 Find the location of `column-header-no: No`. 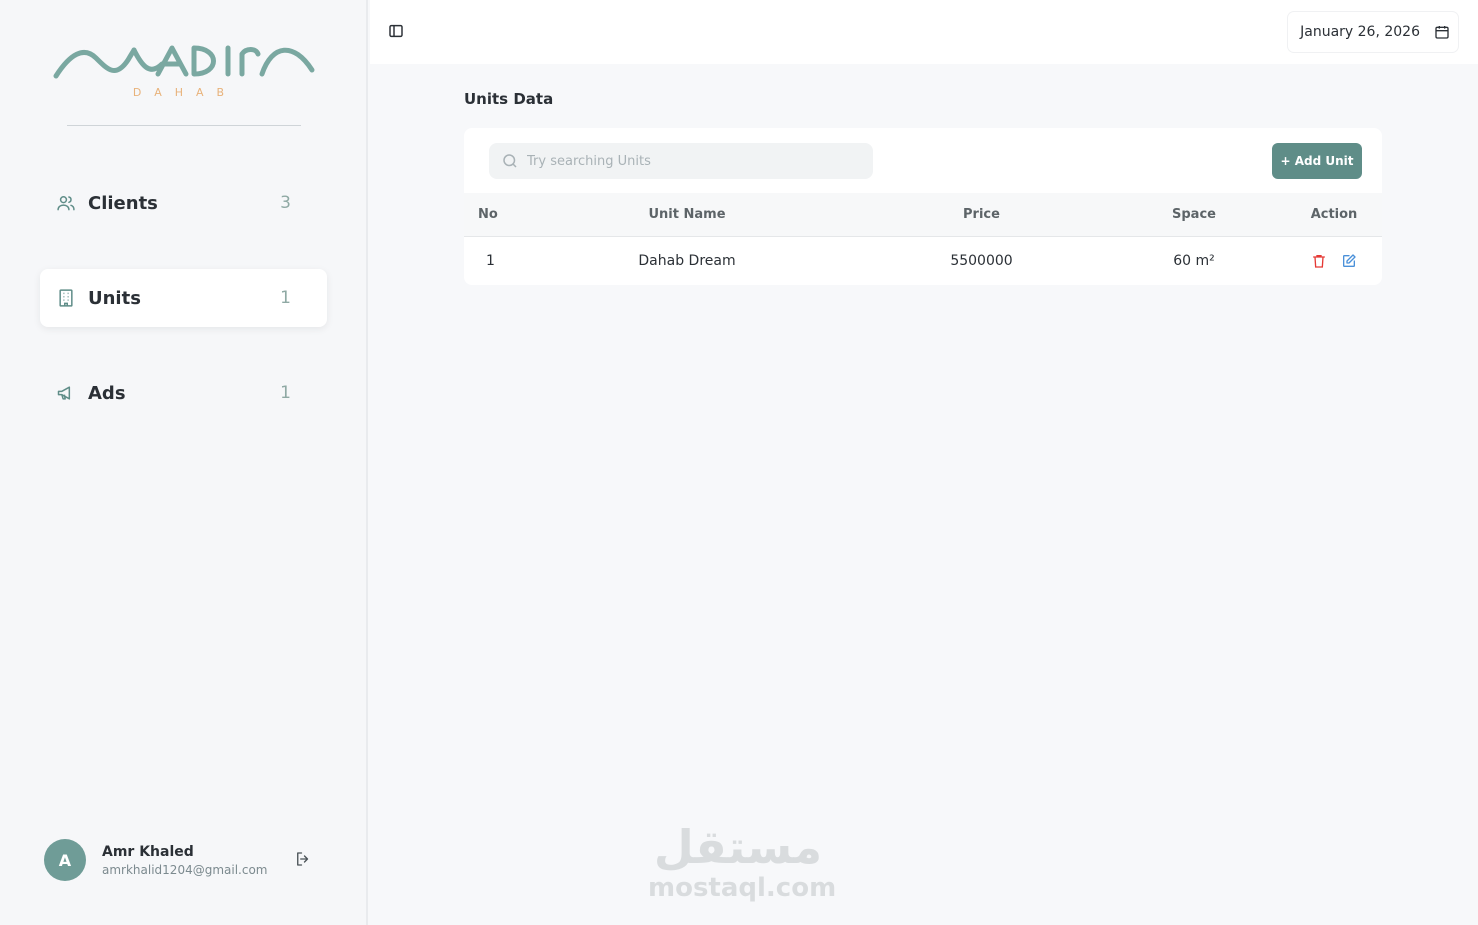

column-header-no: No is located at coordinates (488, 214).